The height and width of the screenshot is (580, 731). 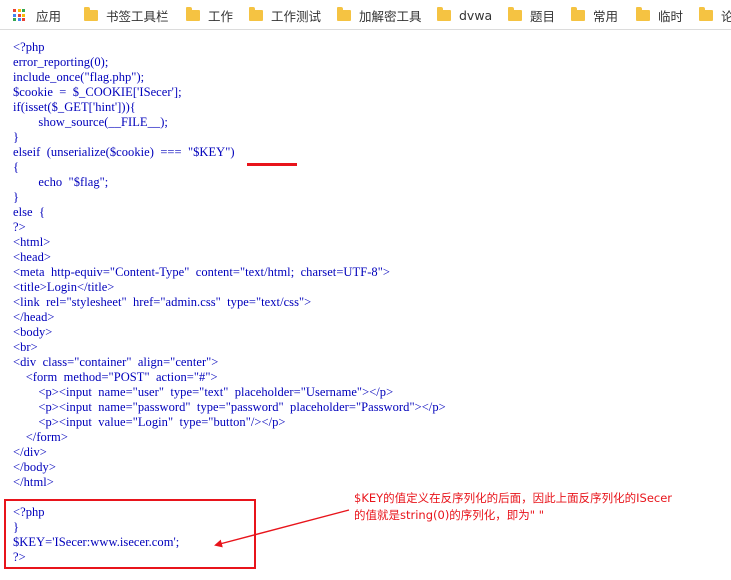 I want to click on bookmark-label: 工作测试, so click(x=296, y=16).